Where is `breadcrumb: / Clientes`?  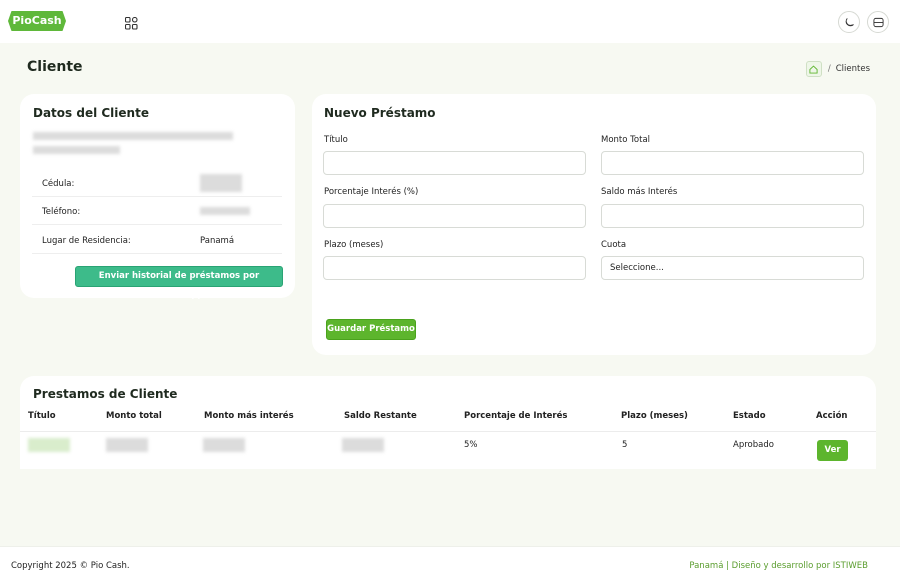 breadcrumb: / Clientes is located at coordinates (837, 69).